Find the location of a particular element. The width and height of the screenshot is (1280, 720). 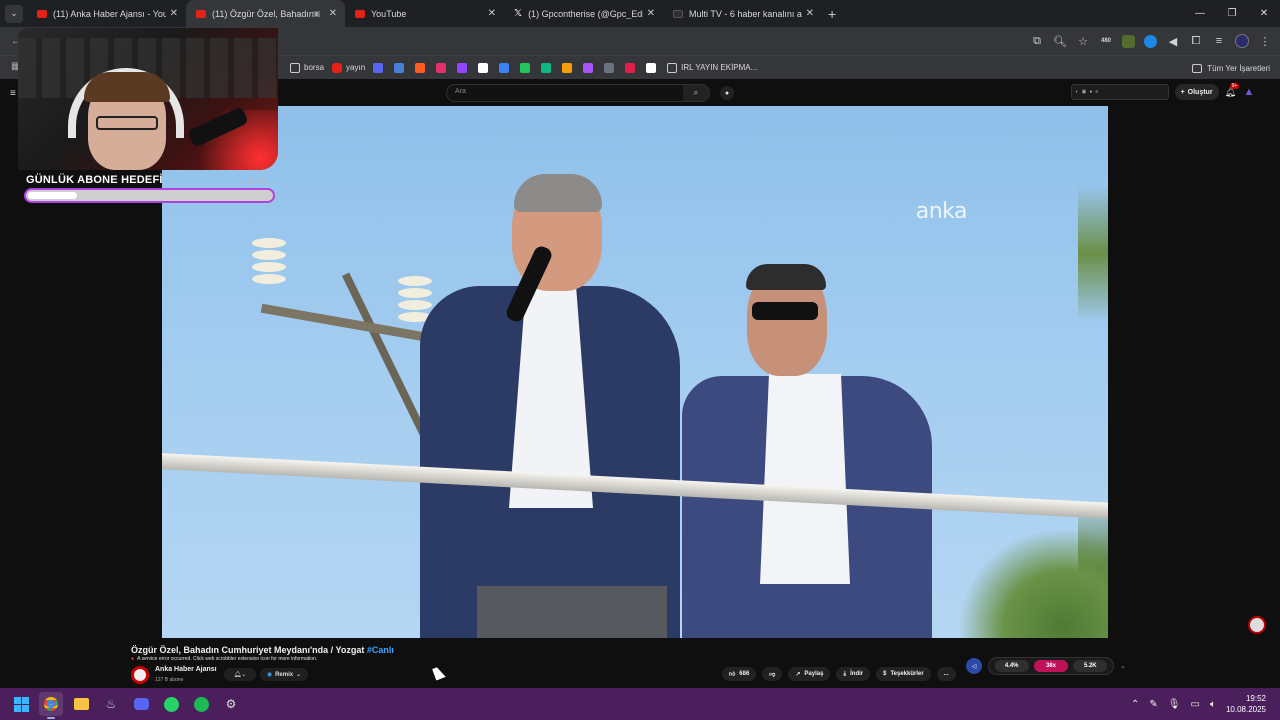

tab-youtube: YouTube ✕ is located at coordinates (424, 13).